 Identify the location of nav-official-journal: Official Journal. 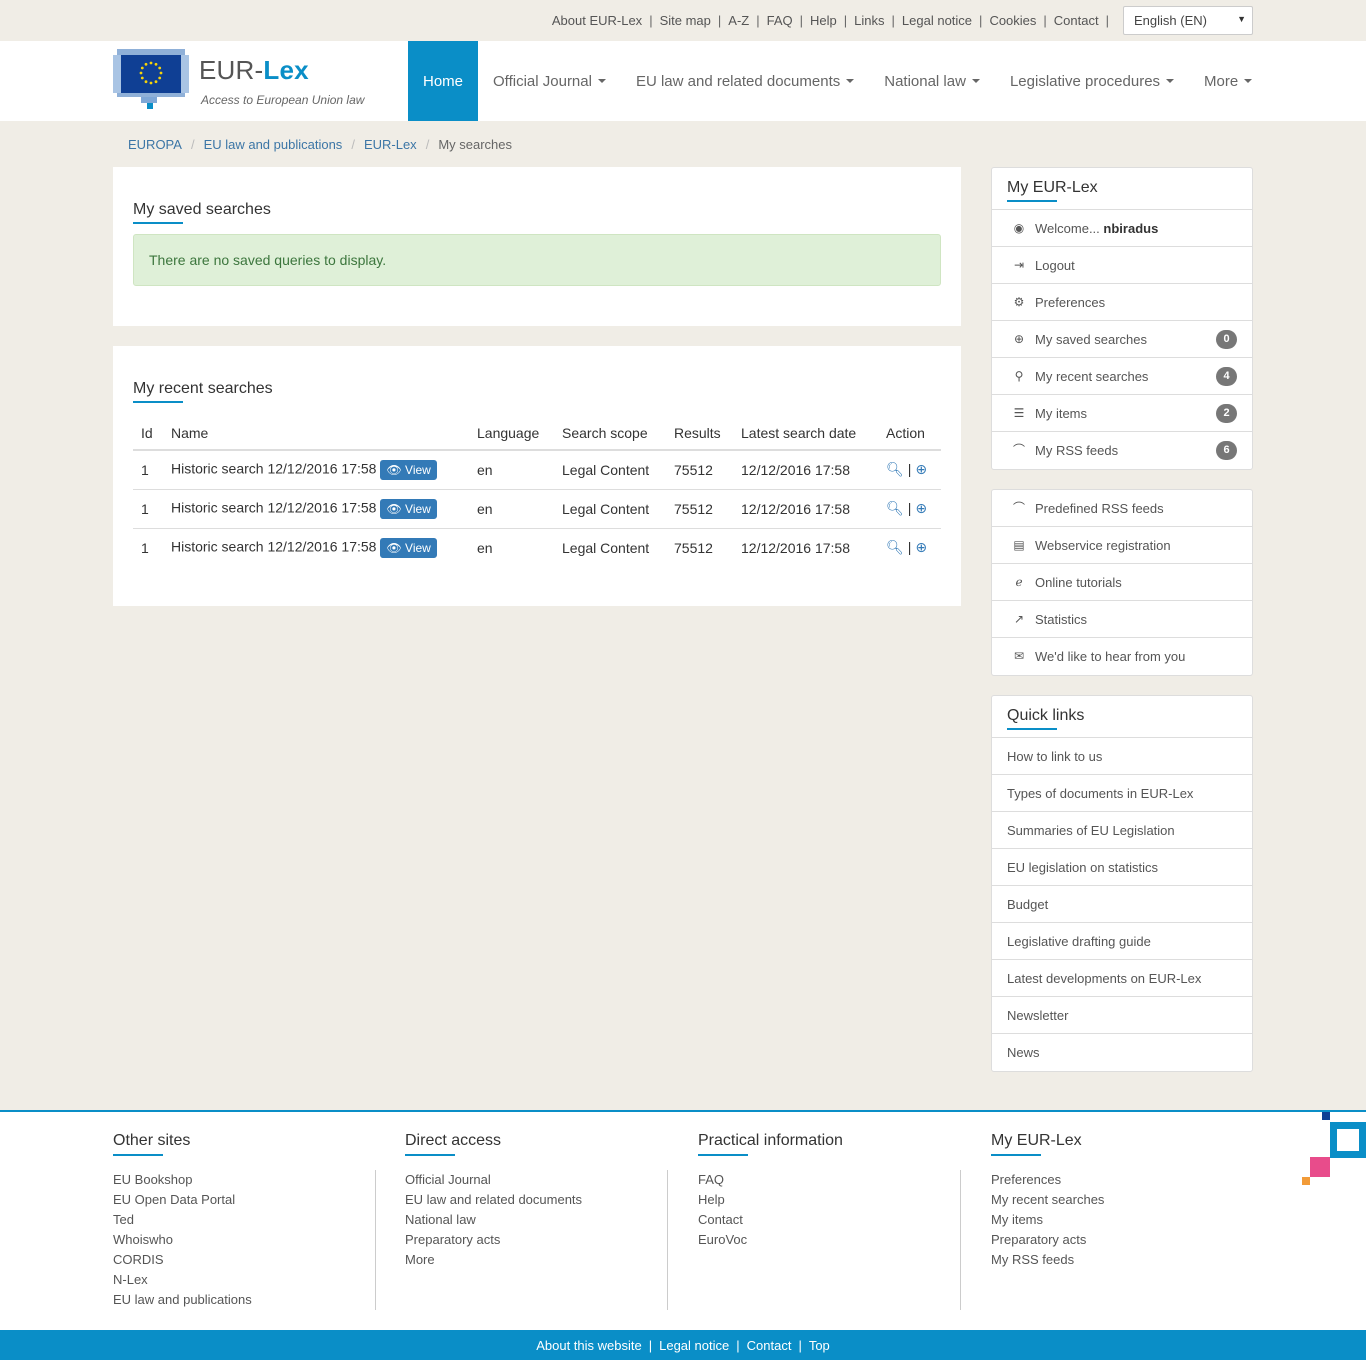
(549, 81).